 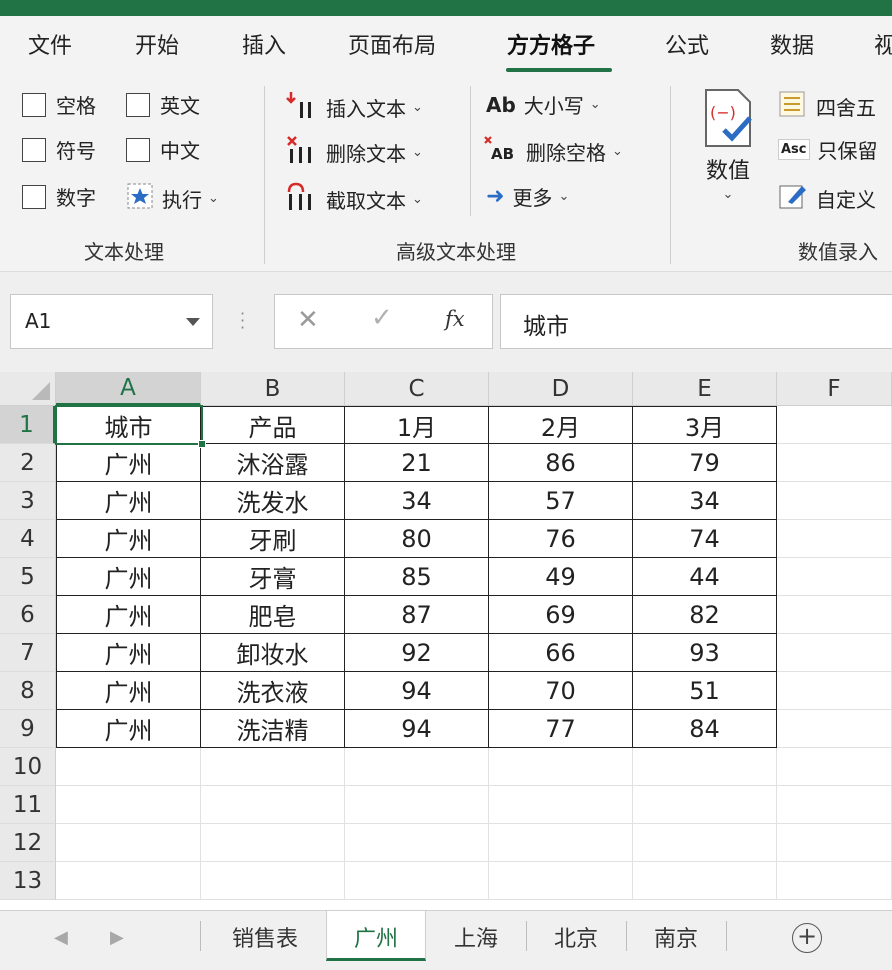 I want to click on table-cell: 76, so click(x=561, y=539).